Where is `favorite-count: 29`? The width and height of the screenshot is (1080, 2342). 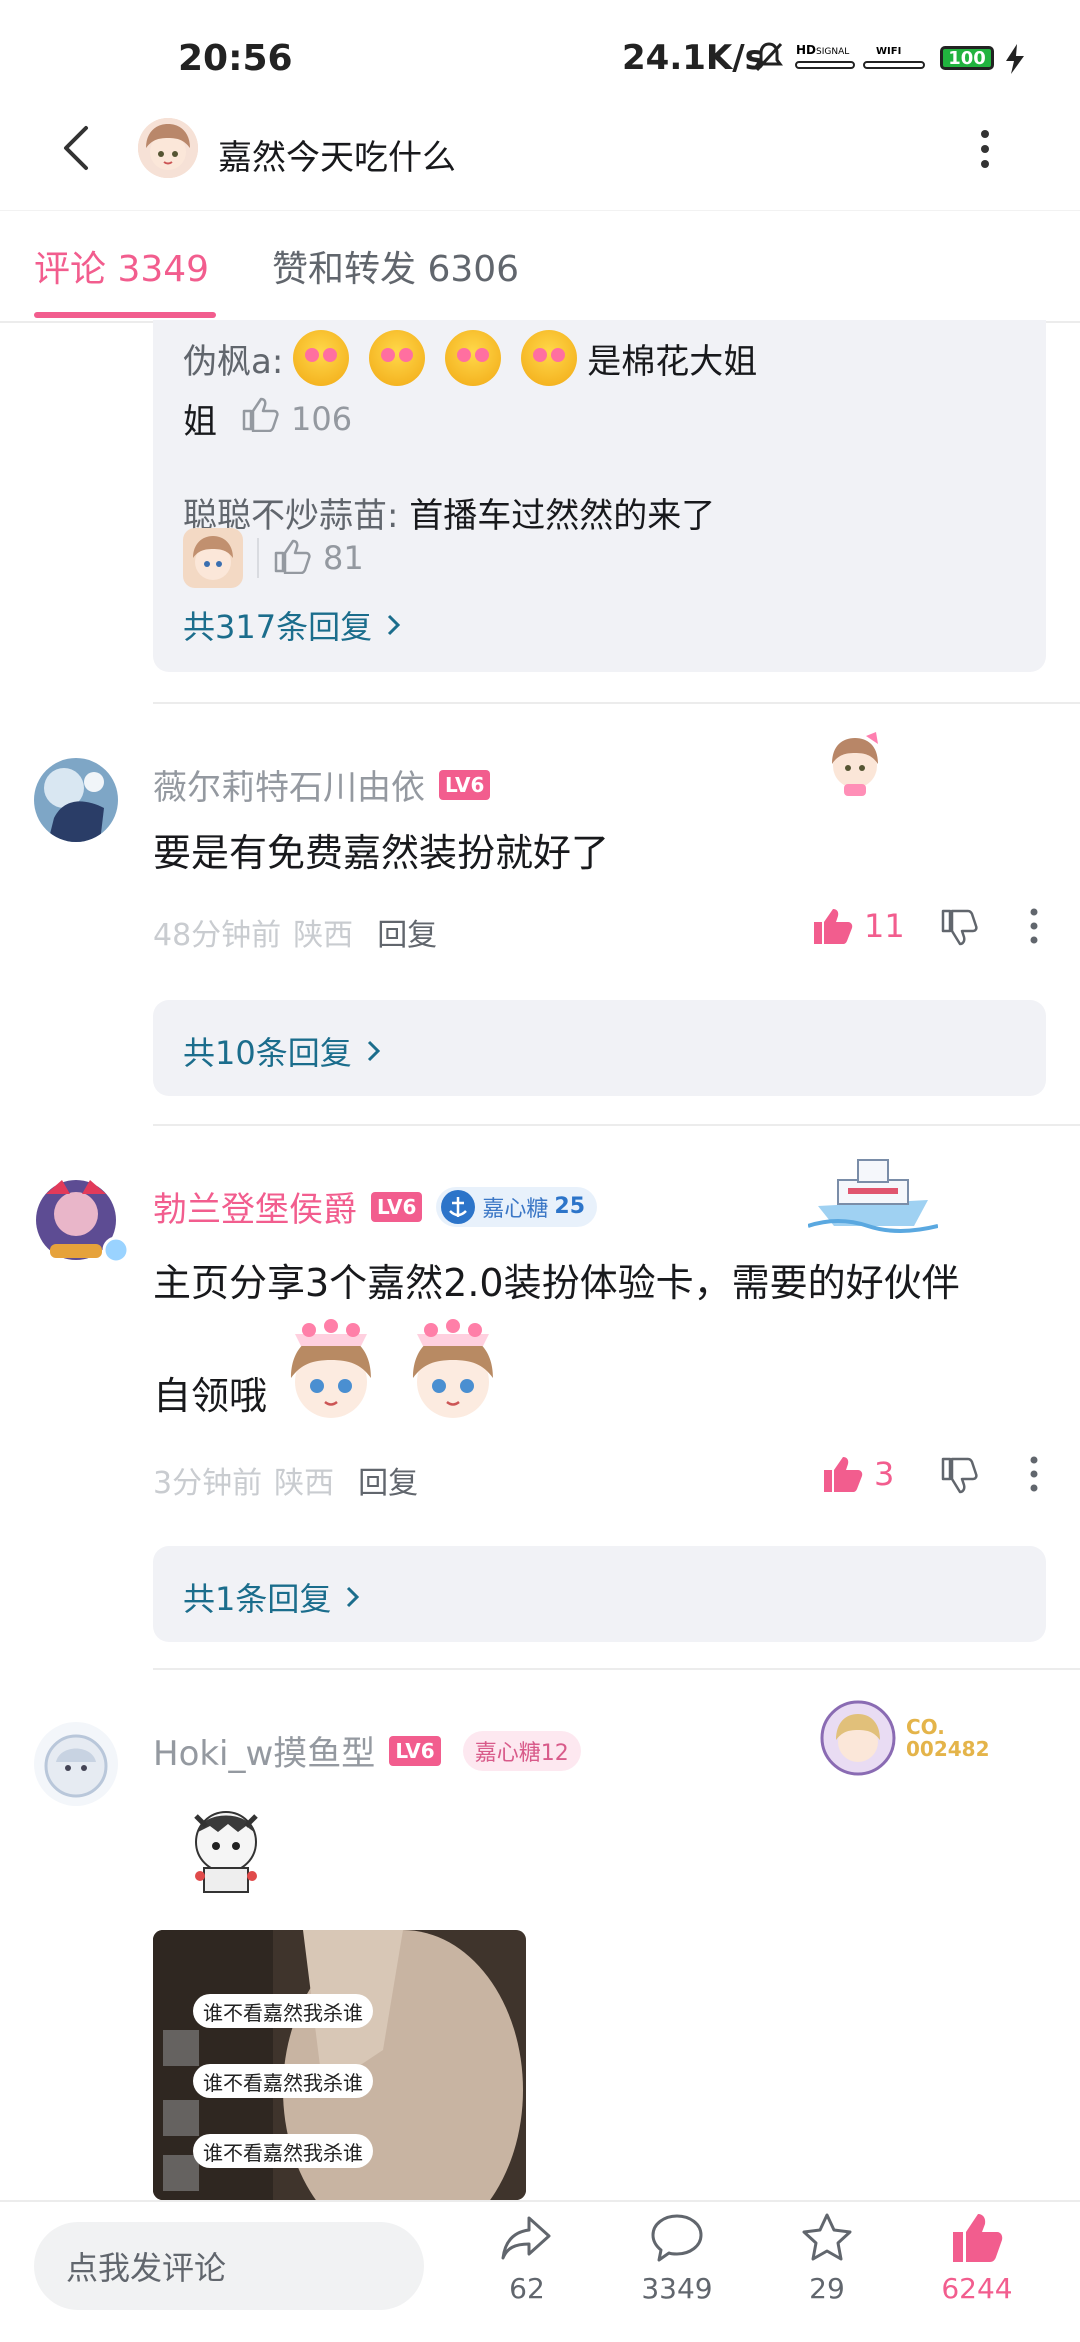 favorite-count: 29 is located at coordinates (827, 2288).